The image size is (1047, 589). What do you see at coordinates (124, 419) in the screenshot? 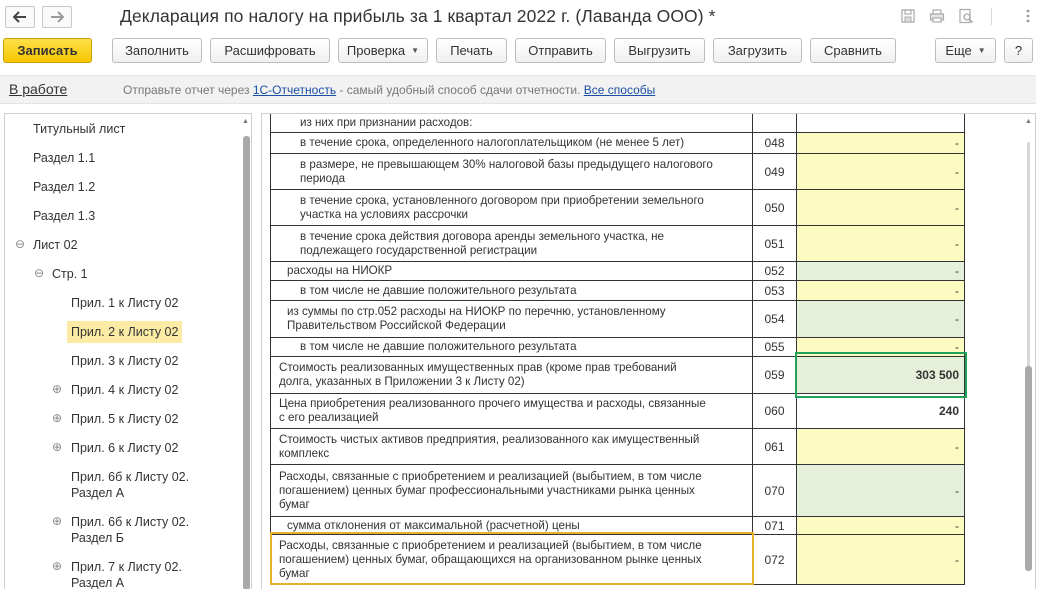
I see `tree-item-app-5: Прил. 5 к Листу 02` at bounding box center [124, 419].